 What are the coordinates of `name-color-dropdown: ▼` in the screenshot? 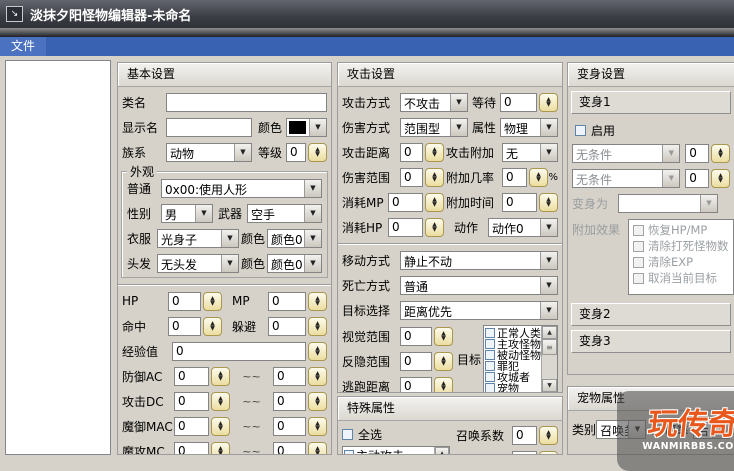 It's located at (306, 127).